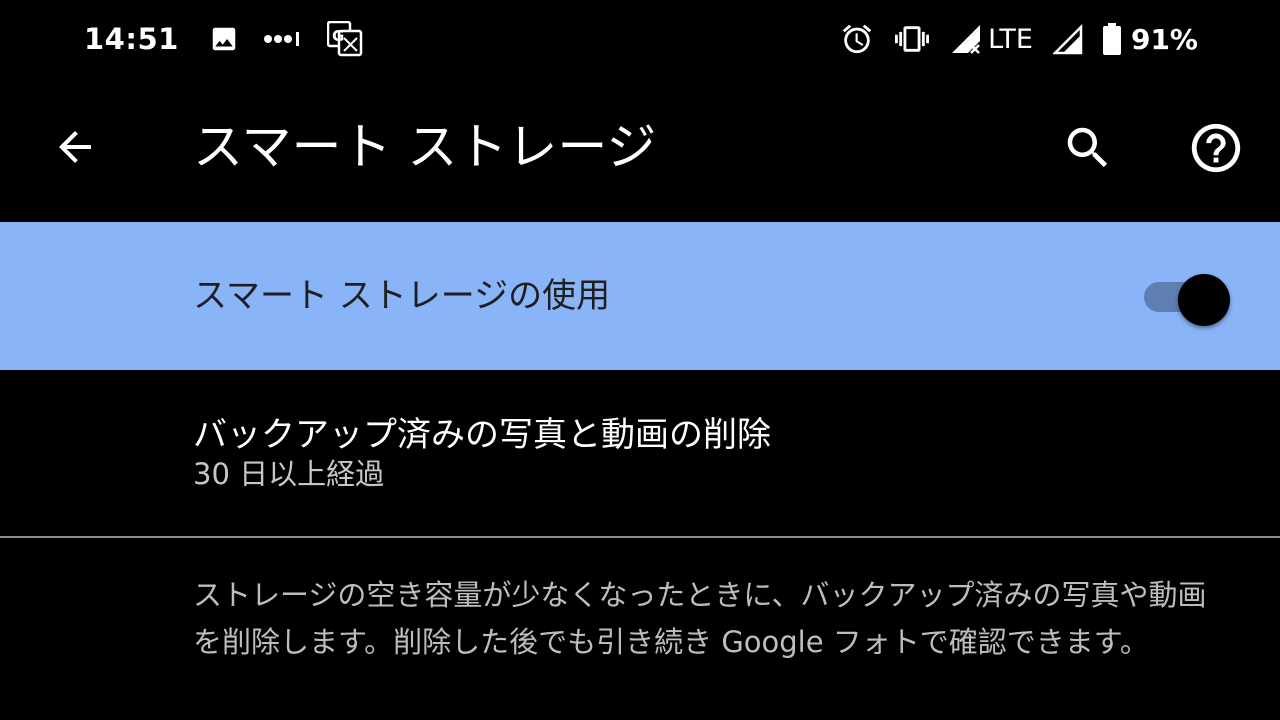  What do you see at coordinates (1067, 39) in the screenshot?
I see `signal-icon` at bounding box center [1067, 39].